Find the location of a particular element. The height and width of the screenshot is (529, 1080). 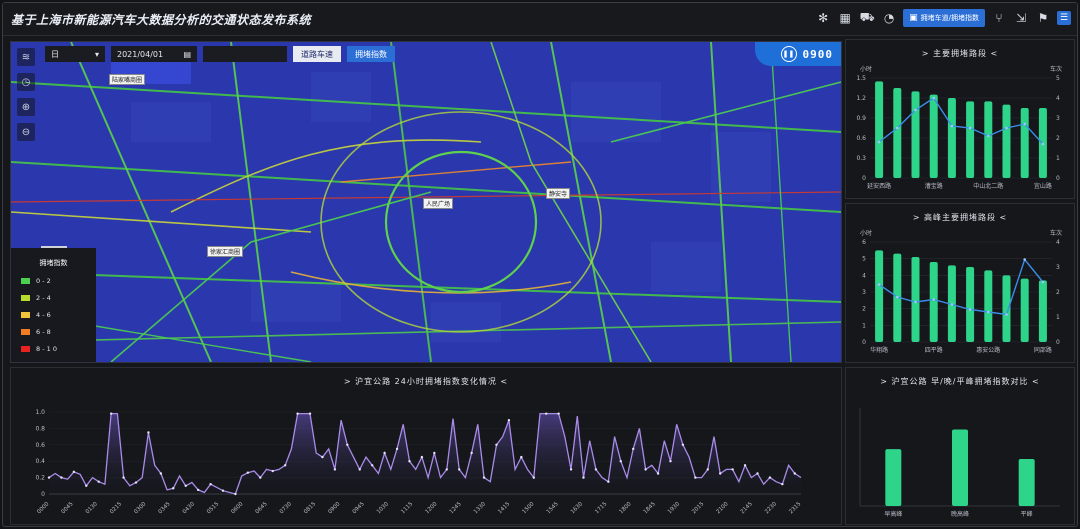

x-tick-label: 1800 is located at coordinates (625, 508).